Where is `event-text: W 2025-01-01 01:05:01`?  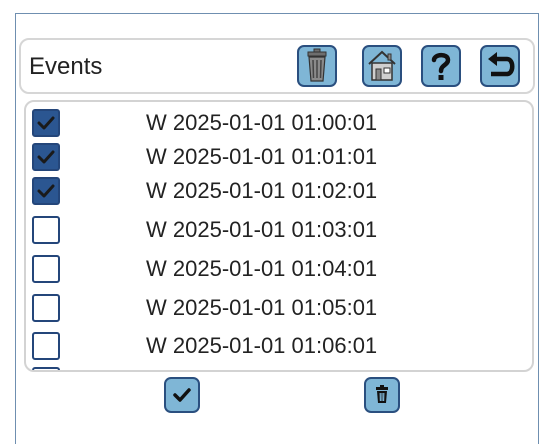 event-text: W 2025-01-01 01:05:01 is located at coordinates (262, 307).